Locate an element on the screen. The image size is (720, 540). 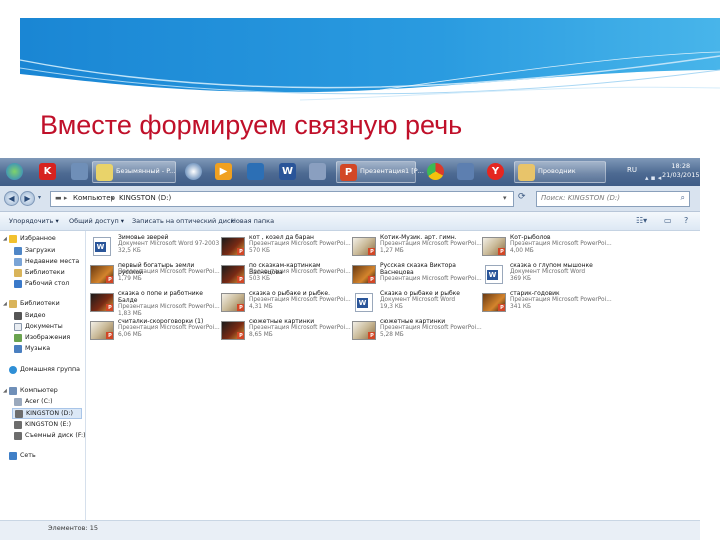
file-name: Русская сказка Виктора Васнецова is located at coordinates (418, 269).